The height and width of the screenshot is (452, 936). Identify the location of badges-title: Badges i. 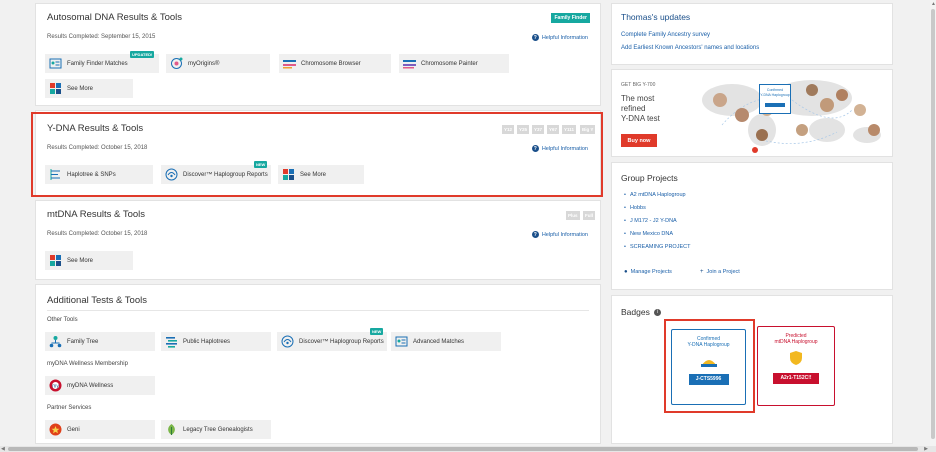
(641, 312).